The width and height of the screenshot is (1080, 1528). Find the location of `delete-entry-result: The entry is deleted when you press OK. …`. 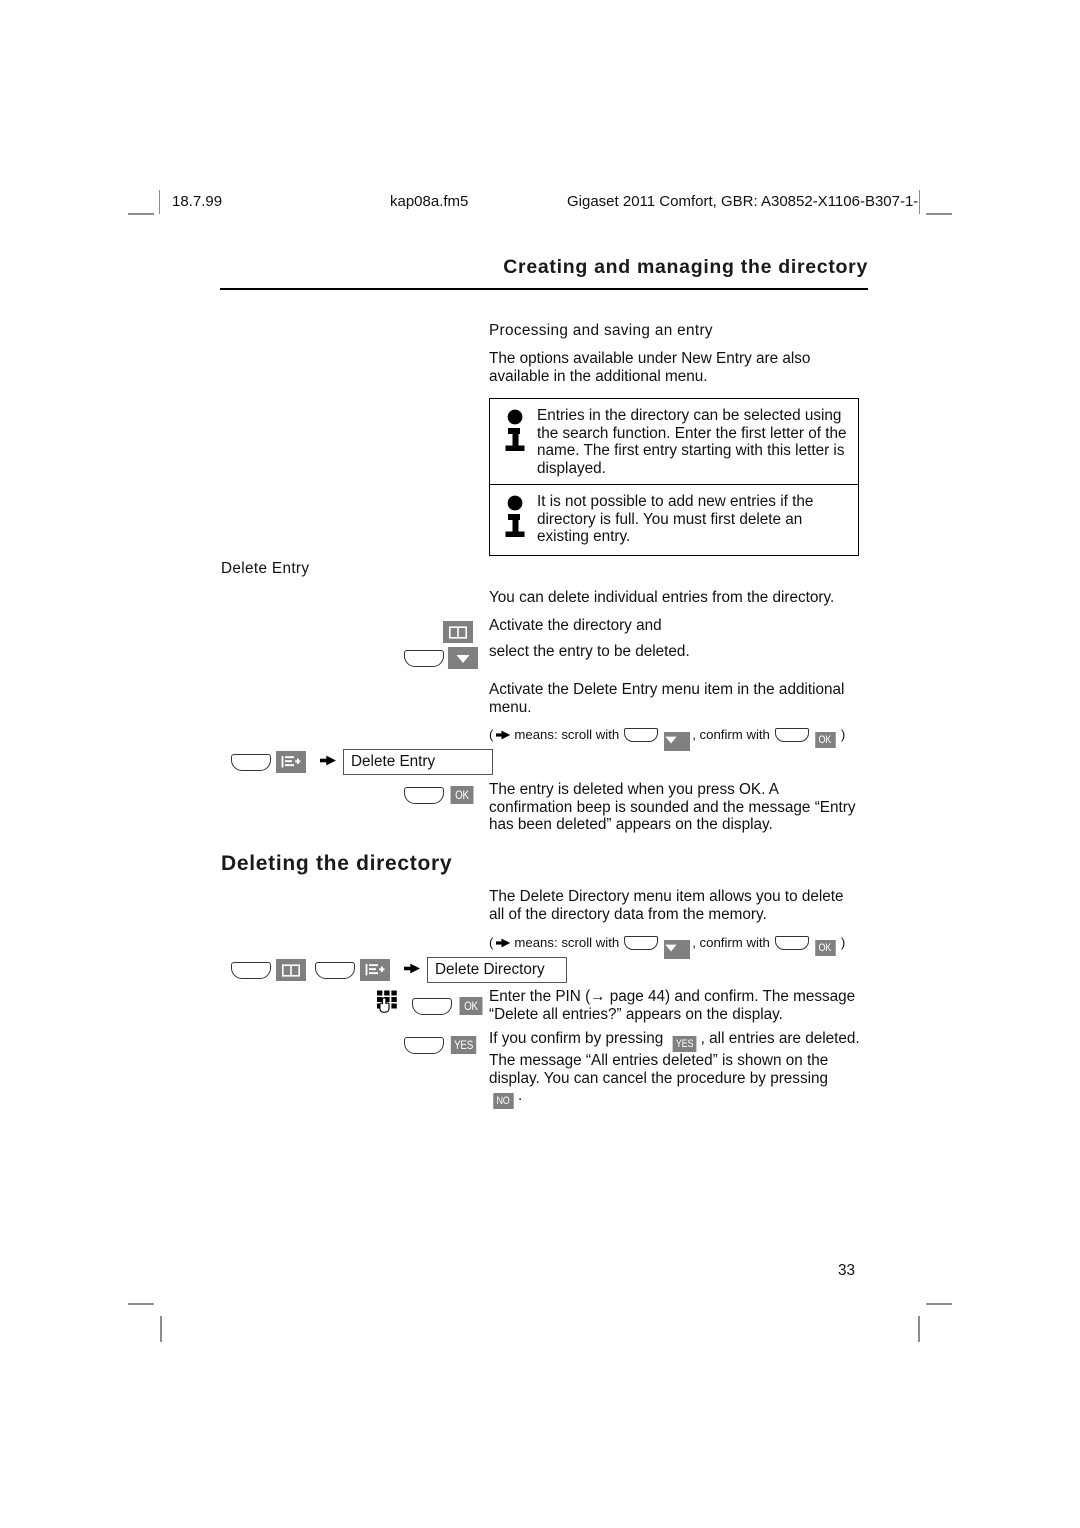

delete-entry-result: The entry is deleted when you press OK. … is located at coordinates (672, 807).